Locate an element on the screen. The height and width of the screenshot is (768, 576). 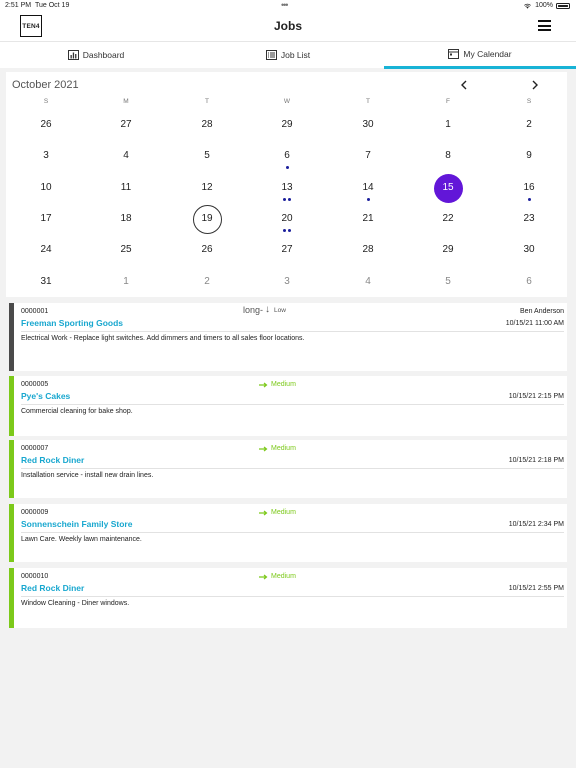
job-description: Window Cleaning - Diner windows. is located at coordinates (75, 603).